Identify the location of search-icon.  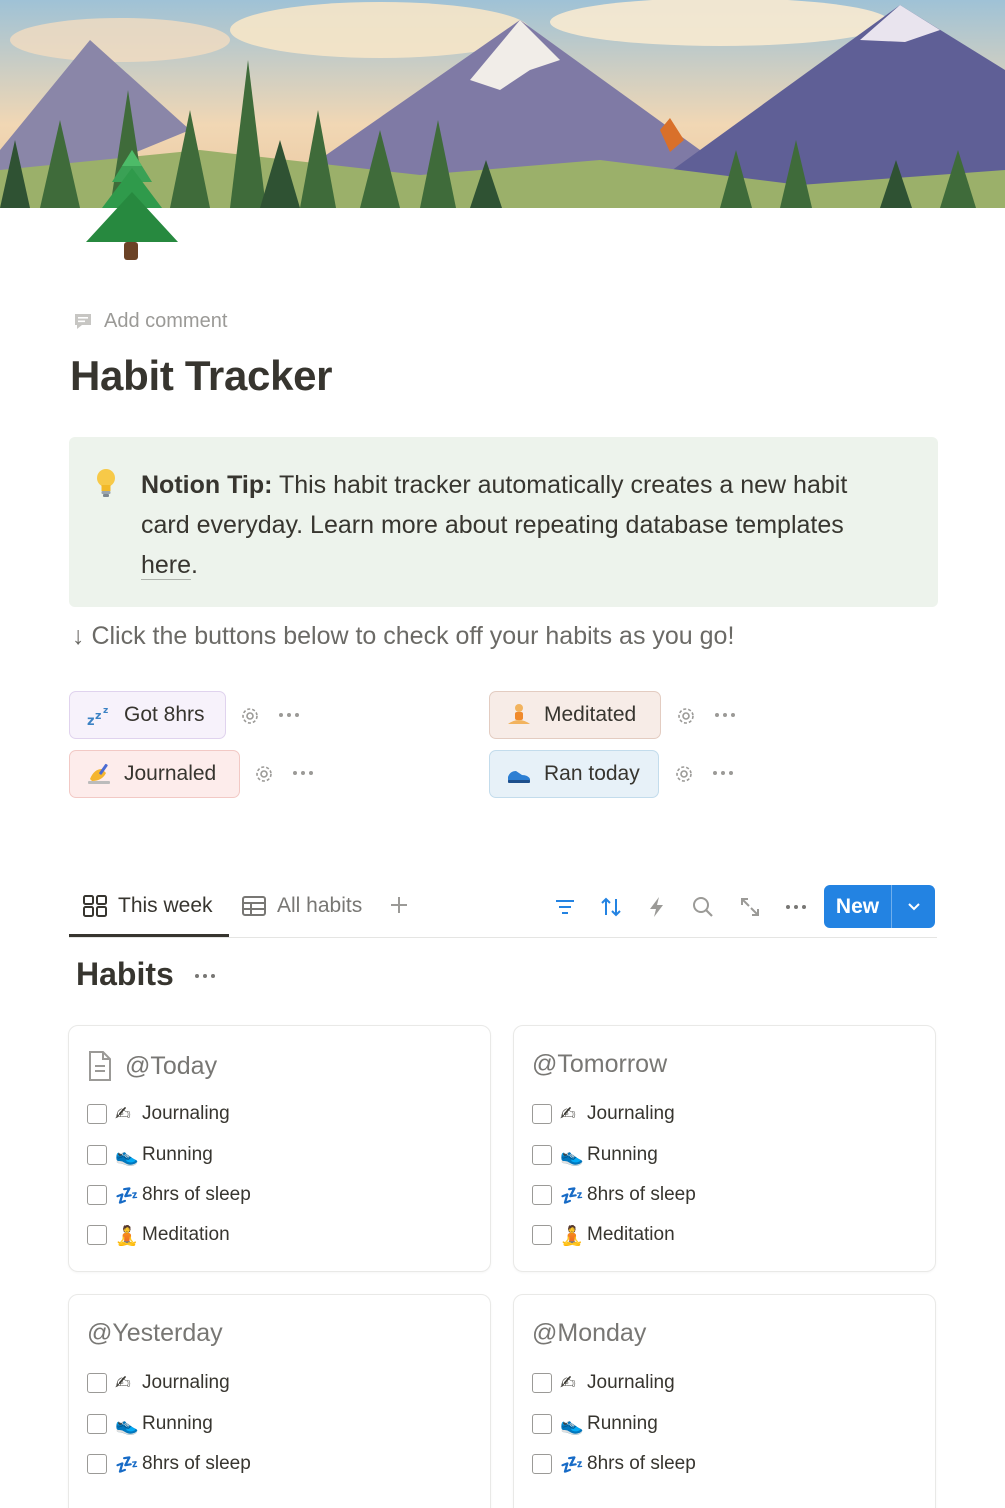
(703, 907).